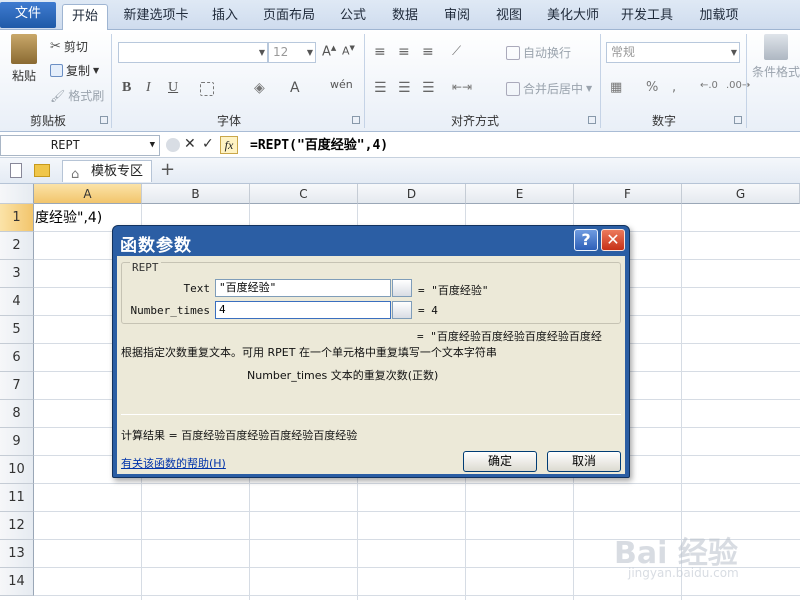 The height and width of the screenshot is (600, 800). I want to click on enter-check-icon: ✓, so click(208, 144).